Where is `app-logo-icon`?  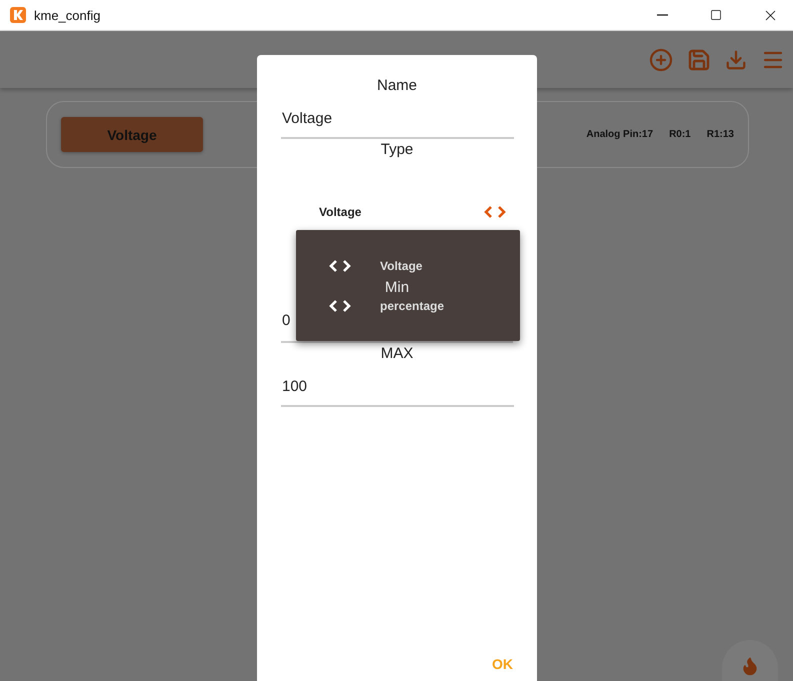
app-logo-icon is located at coordinates (18, 15).